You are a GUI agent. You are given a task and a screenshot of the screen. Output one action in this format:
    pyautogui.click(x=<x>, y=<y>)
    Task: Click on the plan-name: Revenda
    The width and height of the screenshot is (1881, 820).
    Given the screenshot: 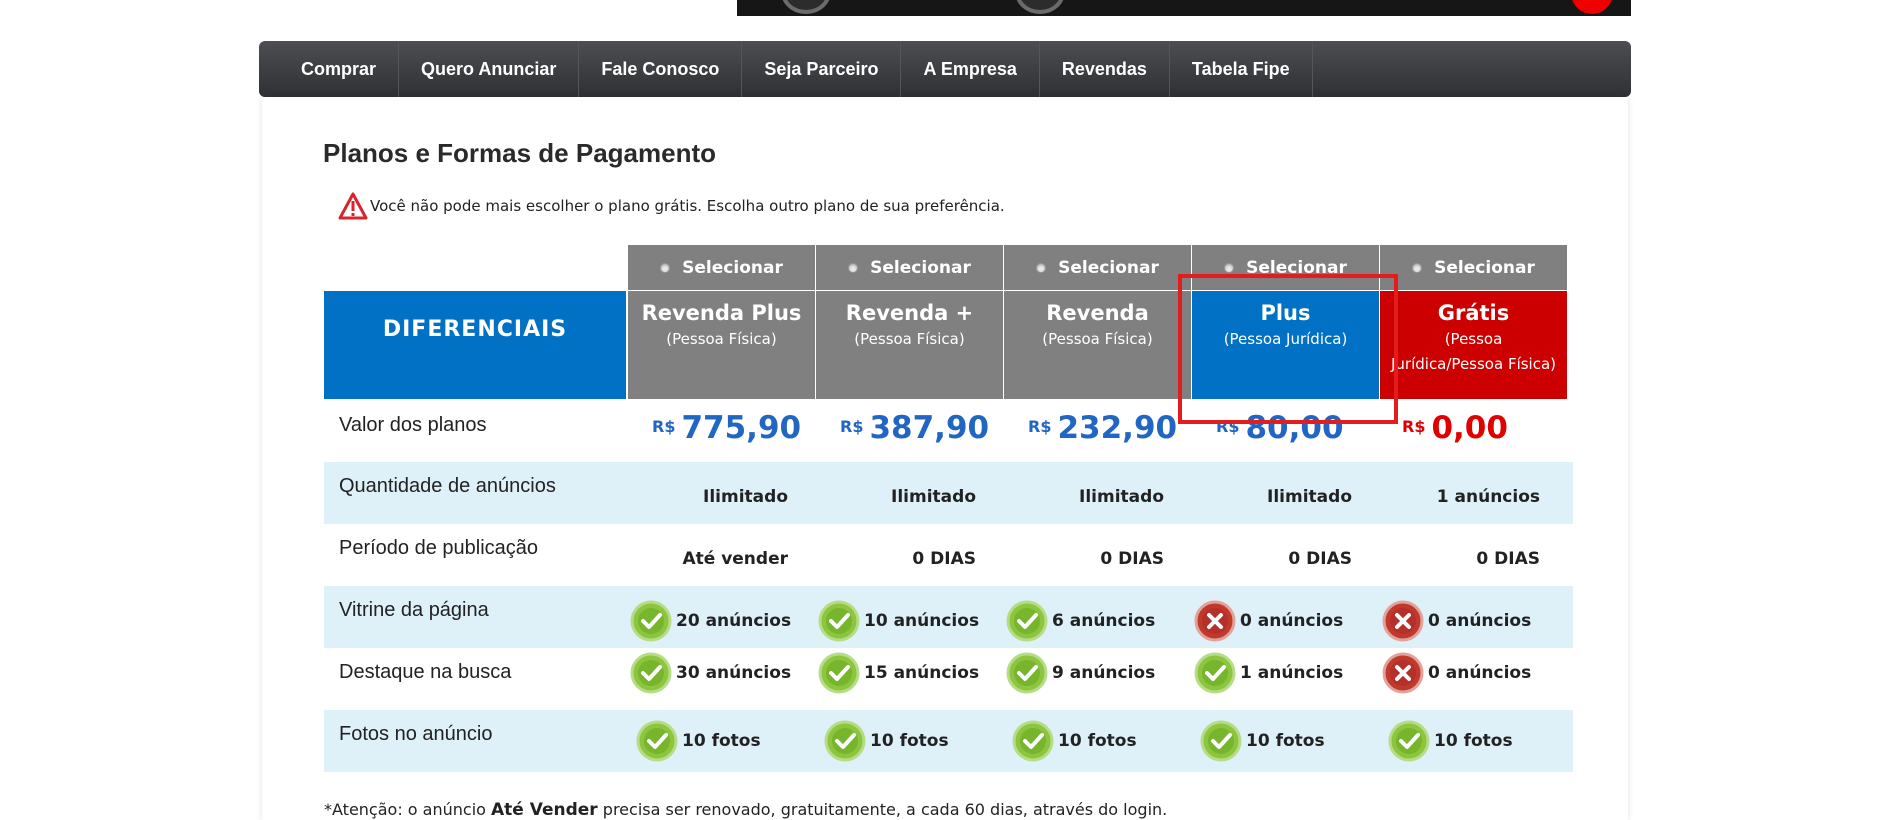 What is the action you would take?
    pyautogui.click(x=1097, y=313)
    